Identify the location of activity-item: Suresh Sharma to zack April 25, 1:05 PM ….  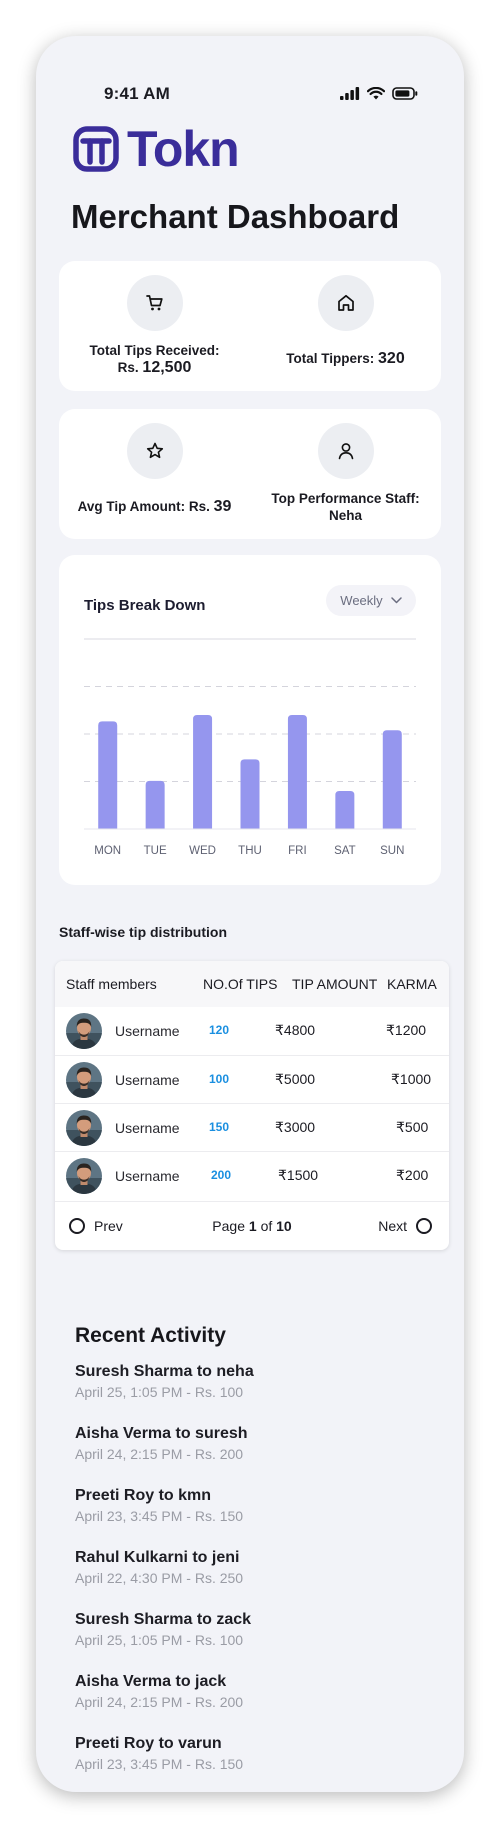
(163, 1629).